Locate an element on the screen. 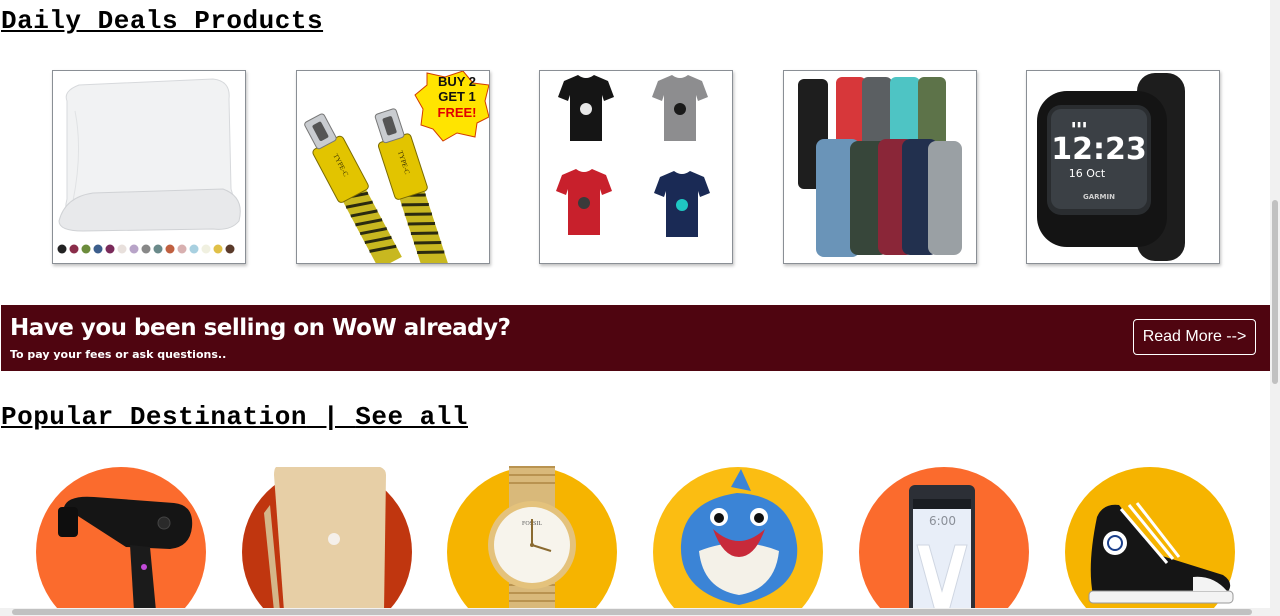  smartwatch-image: ▮▮▮ 12:23 16 Oct GARMIN is located at coordinates (1123, 167).